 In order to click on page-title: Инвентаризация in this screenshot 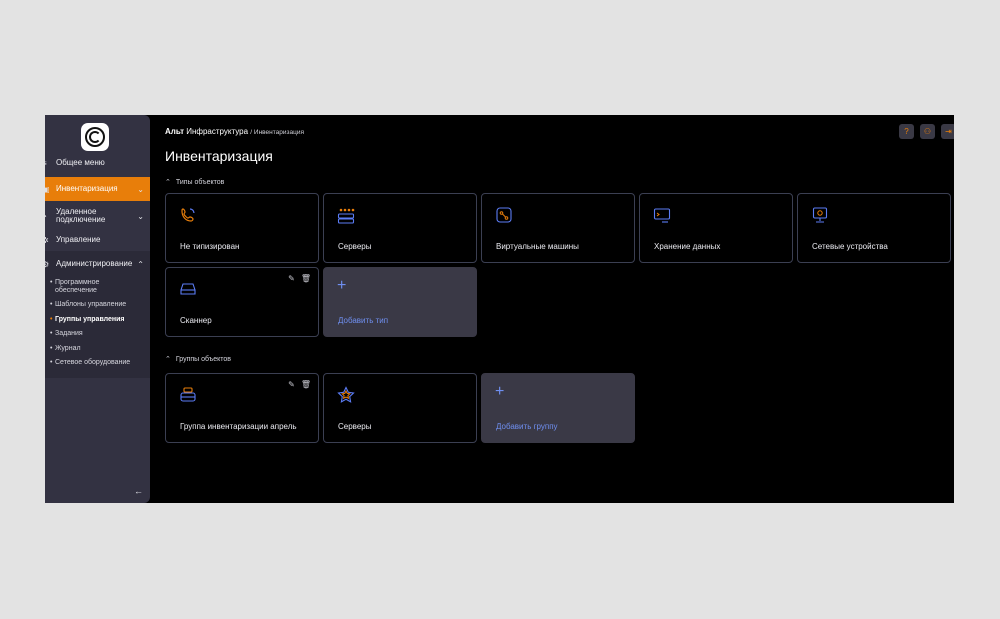, I will do `click(219, 156)`.